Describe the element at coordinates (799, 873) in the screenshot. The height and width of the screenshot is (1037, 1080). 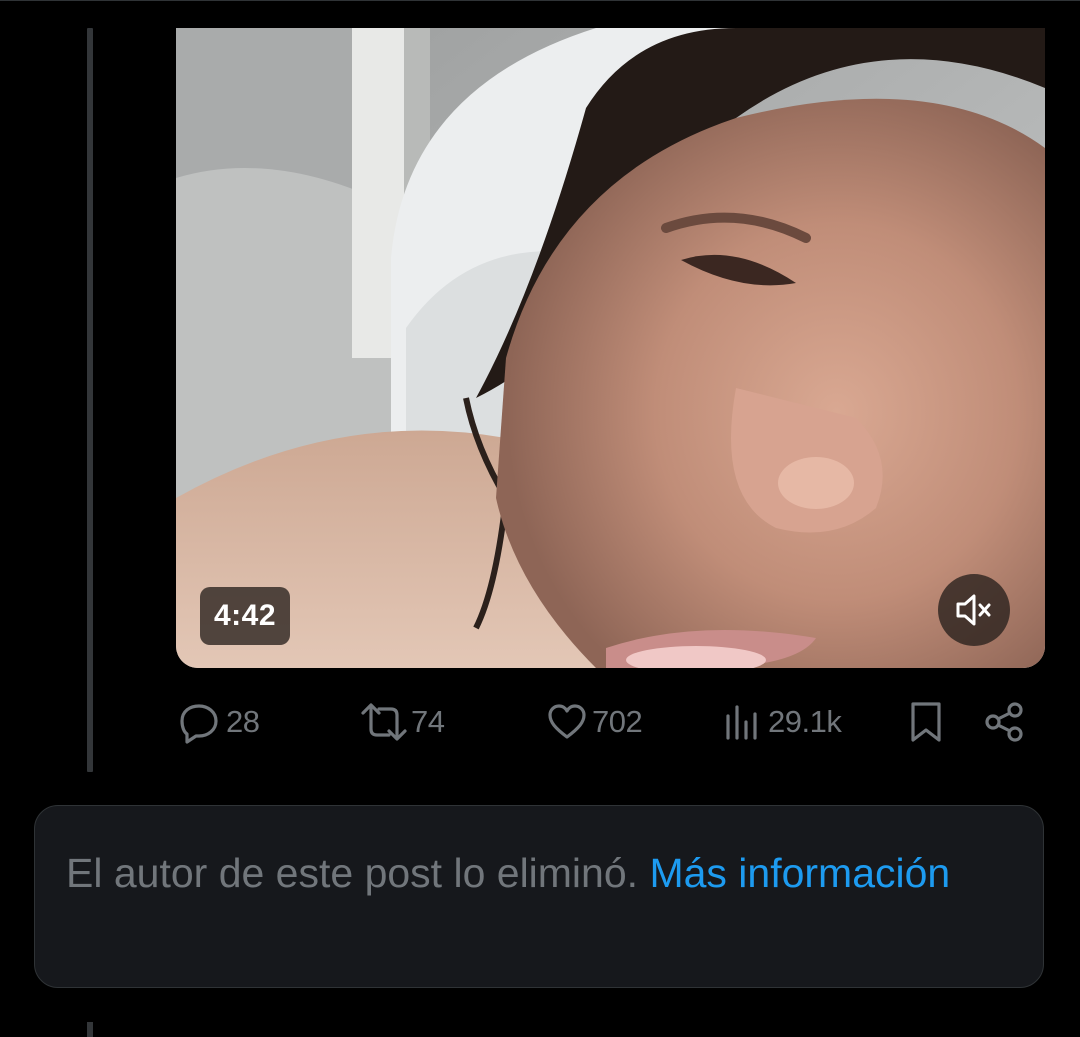
I see `more-info-link: Más información` at that location.